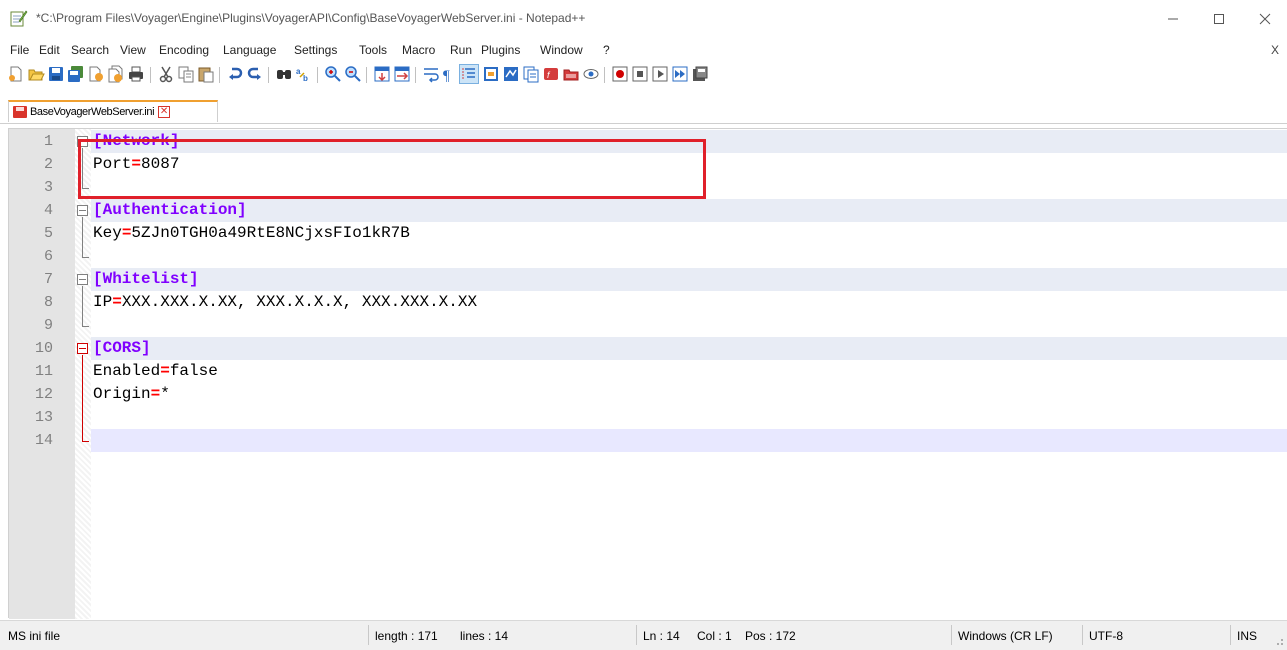 Image resolution: width=1287 pixels, height=650 pixels. I want to click on new-file-icon, so click(16, 74).